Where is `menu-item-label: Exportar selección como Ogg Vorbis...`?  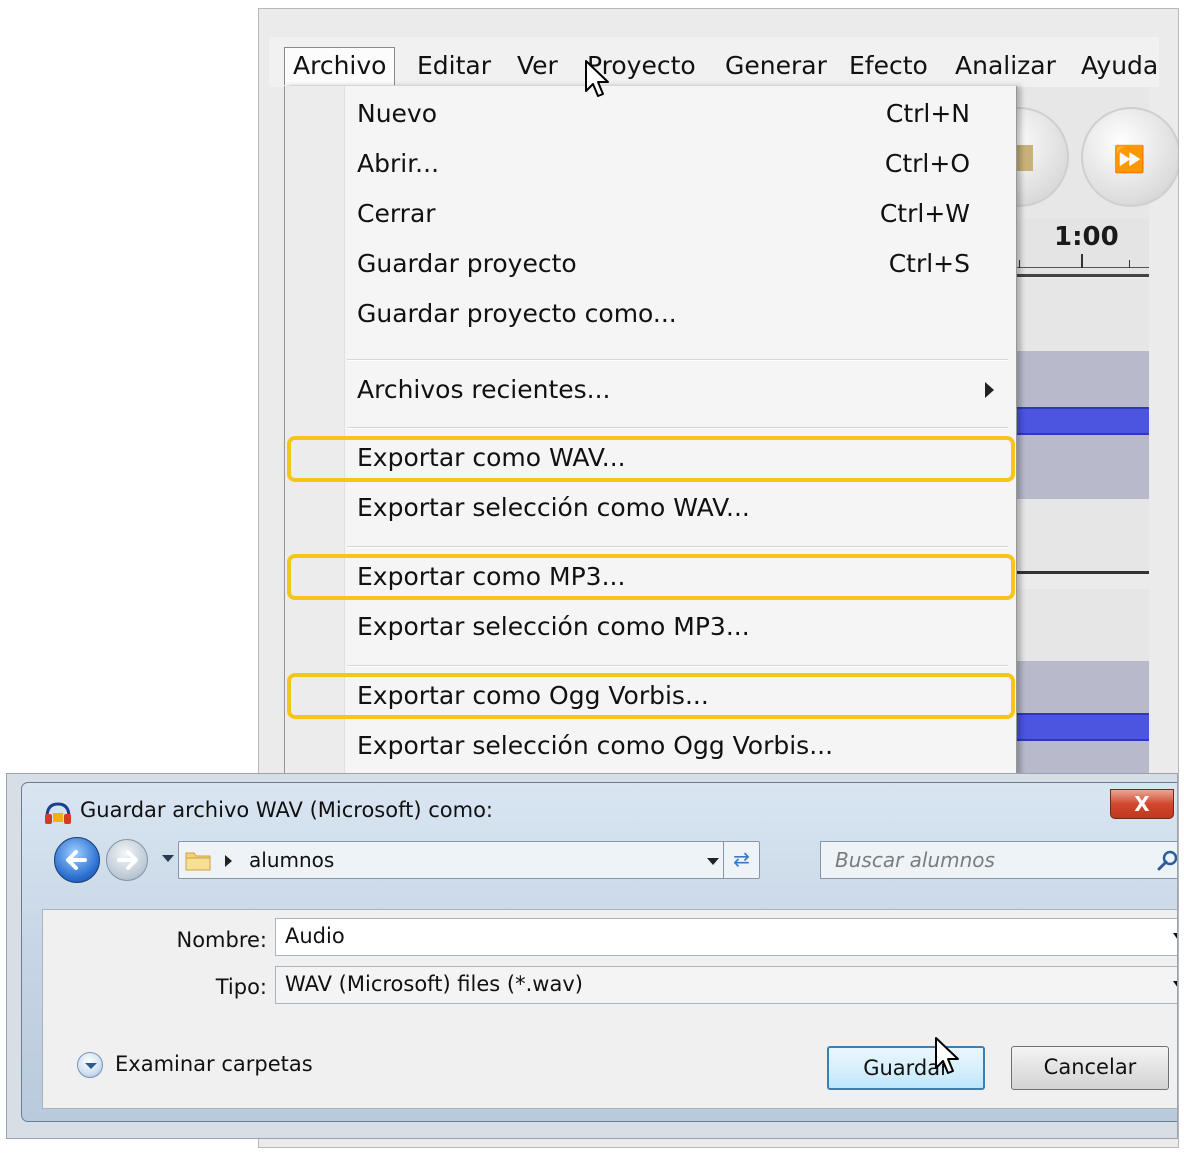 menu-item-label: Exportar selección como Ogg Vorbis... is located at coordinates (595, 745).